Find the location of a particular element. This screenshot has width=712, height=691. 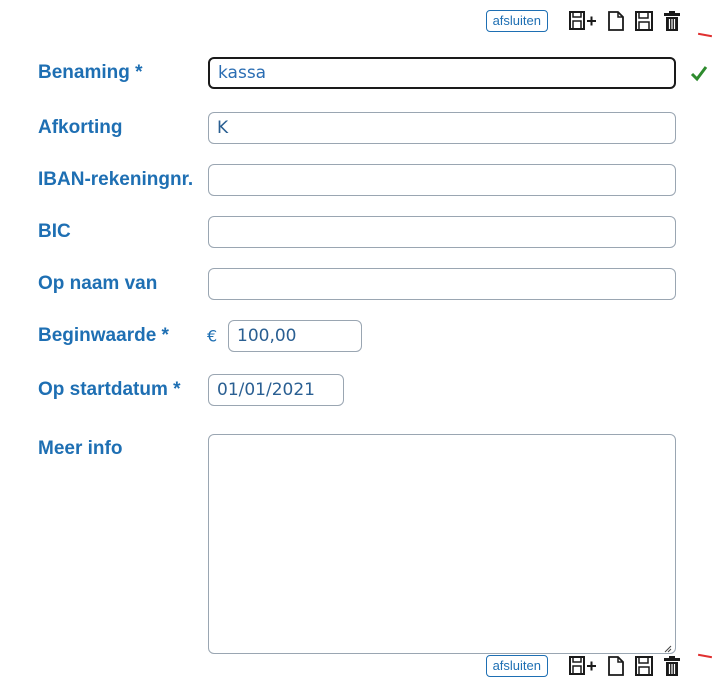

beginwaarde-input: 100,00 is located at coordinates (295, 336).